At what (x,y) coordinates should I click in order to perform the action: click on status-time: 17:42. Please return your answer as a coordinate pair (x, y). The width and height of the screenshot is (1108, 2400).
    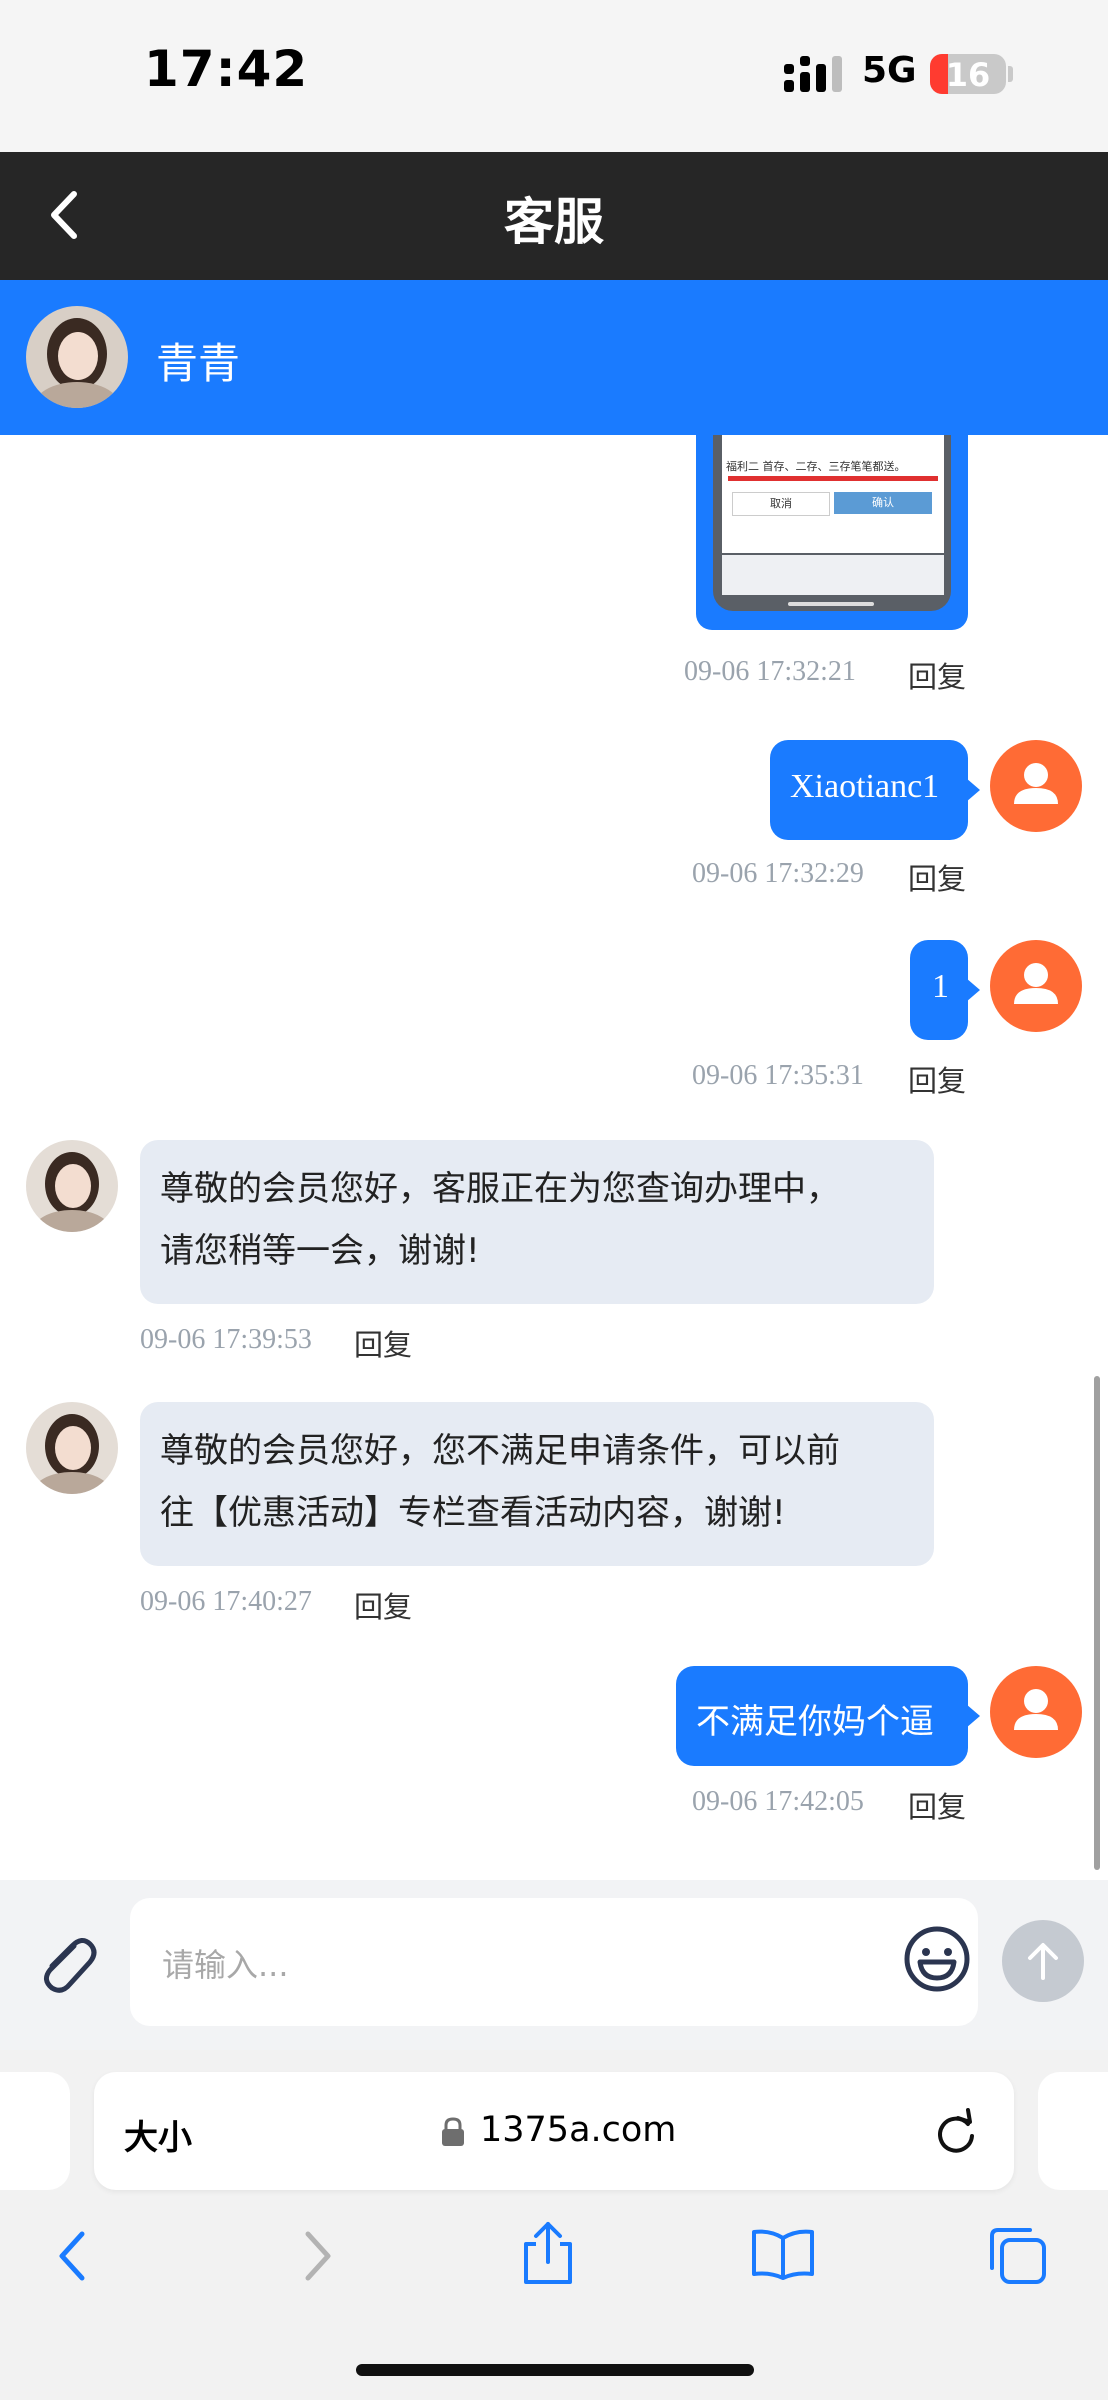
    Looking at the image, I should click on (226, 69).